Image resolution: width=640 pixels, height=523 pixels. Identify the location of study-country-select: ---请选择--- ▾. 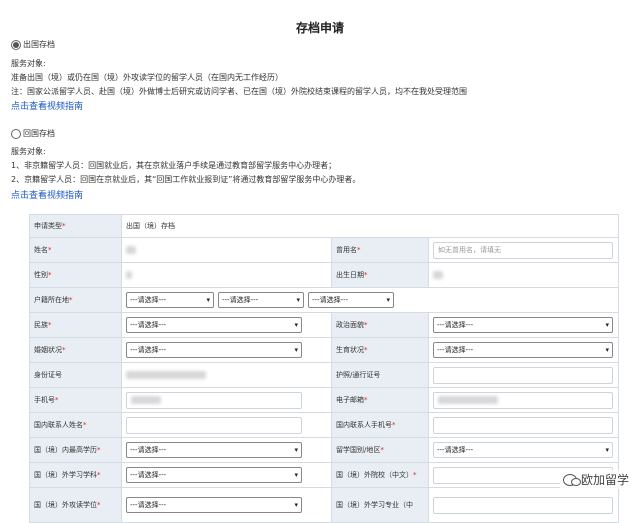
(523, 450).